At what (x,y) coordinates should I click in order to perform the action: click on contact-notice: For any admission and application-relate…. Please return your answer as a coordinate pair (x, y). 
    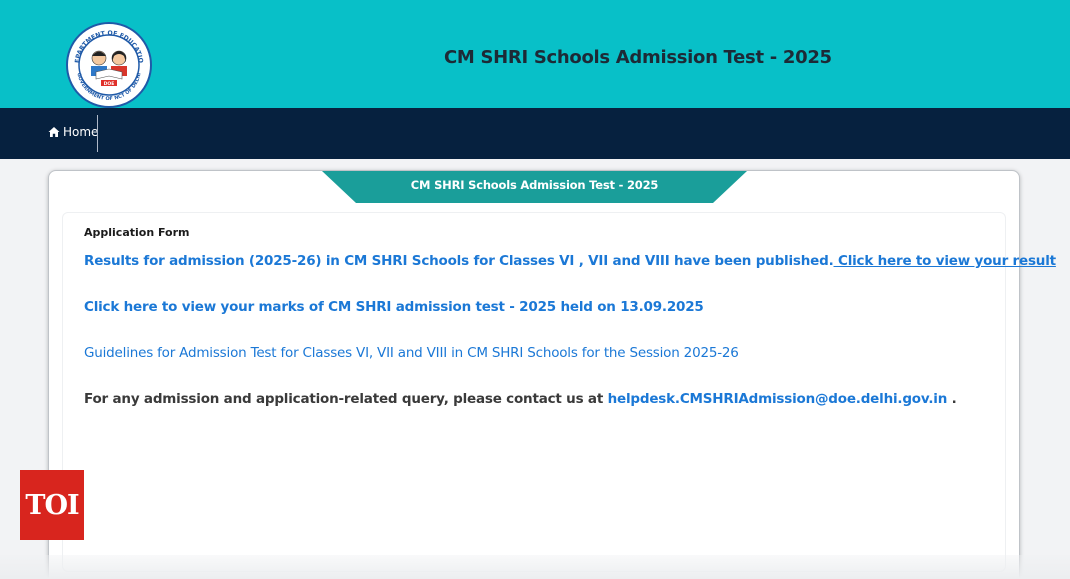
    Looking at the image, I should click on (520, 399).